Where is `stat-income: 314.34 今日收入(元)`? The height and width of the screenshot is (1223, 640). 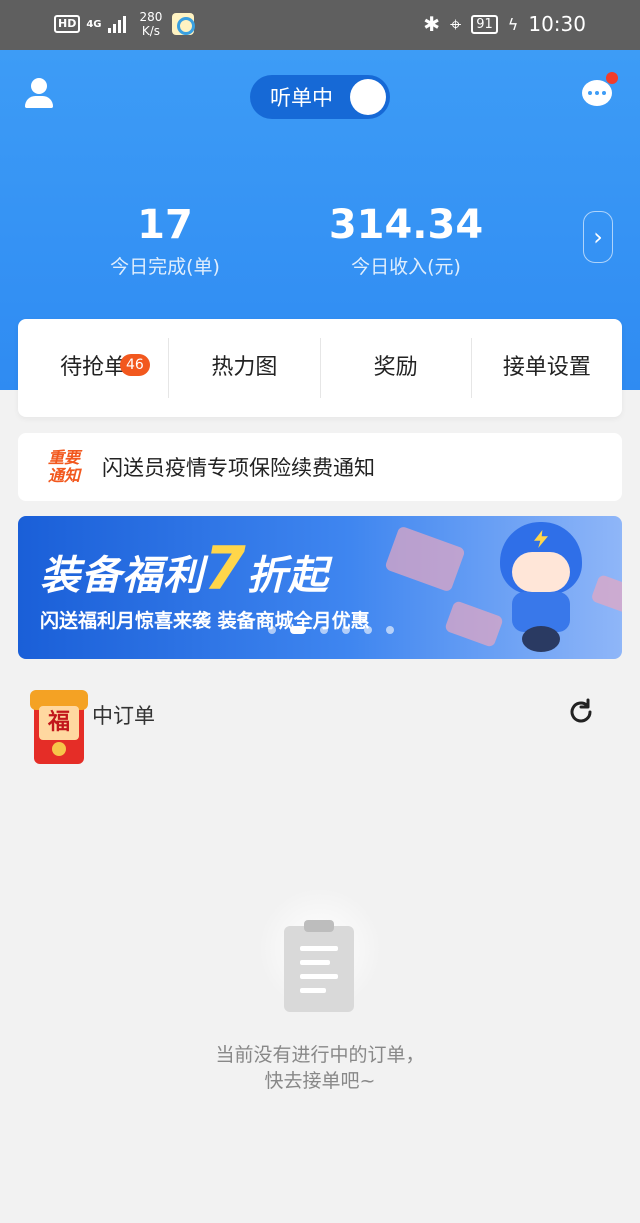 stat-income: 314.34 今日收入(元) is located at coordinates (406, 240).